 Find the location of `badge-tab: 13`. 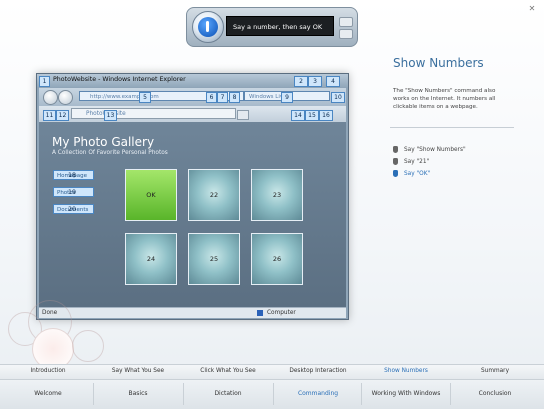

badge-tab: 13 is located at coordinates (110, 115).